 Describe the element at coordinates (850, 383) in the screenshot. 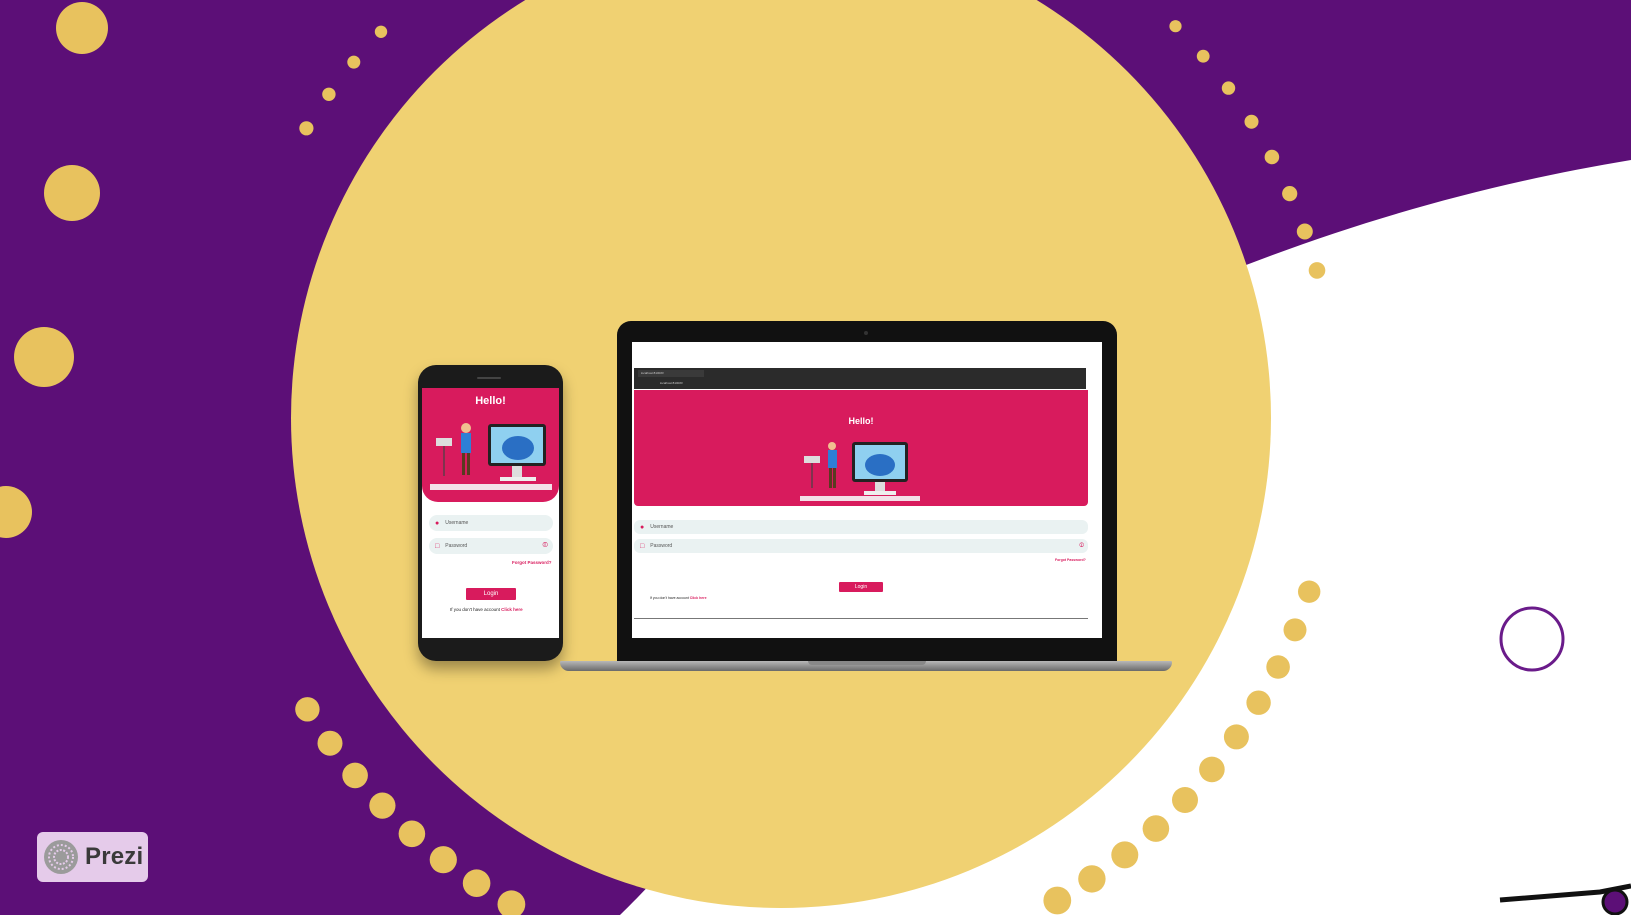

I see `browser-url: localhost:8100/#/` at that location.